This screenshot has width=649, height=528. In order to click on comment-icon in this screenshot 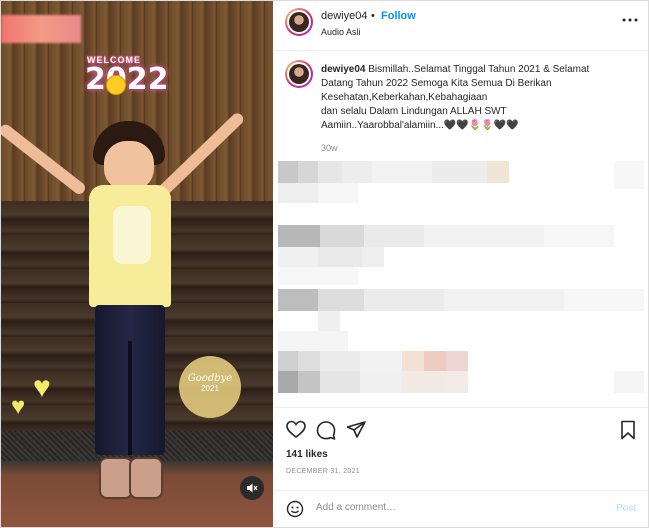, I will do `click(326, 430)`.